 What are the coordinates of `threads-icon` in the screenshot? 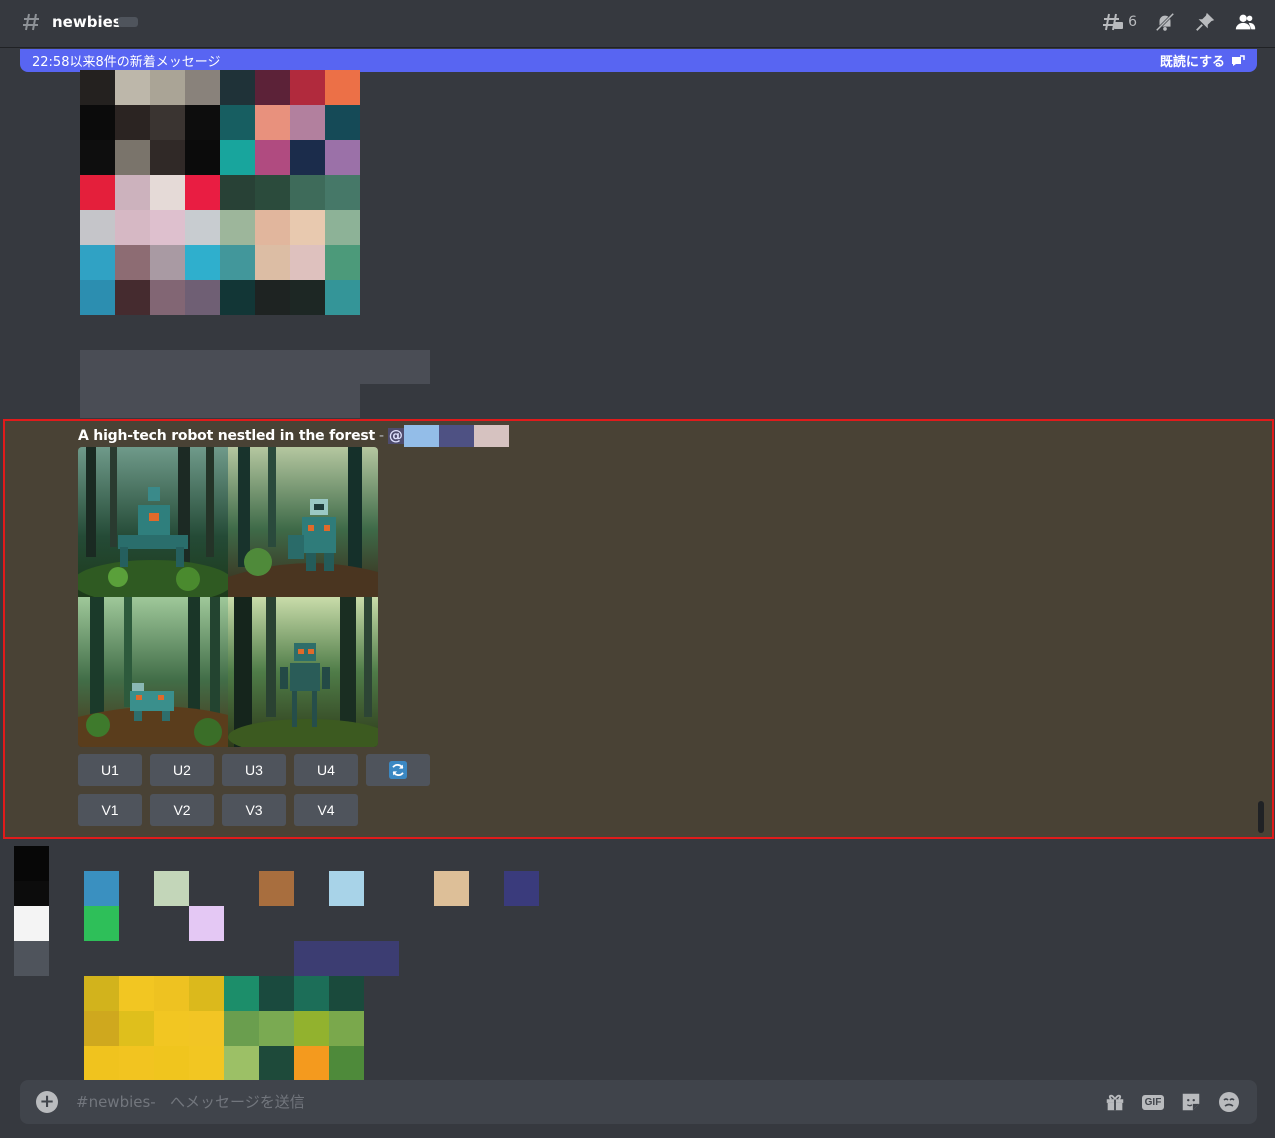 It's located at (1113, 22).